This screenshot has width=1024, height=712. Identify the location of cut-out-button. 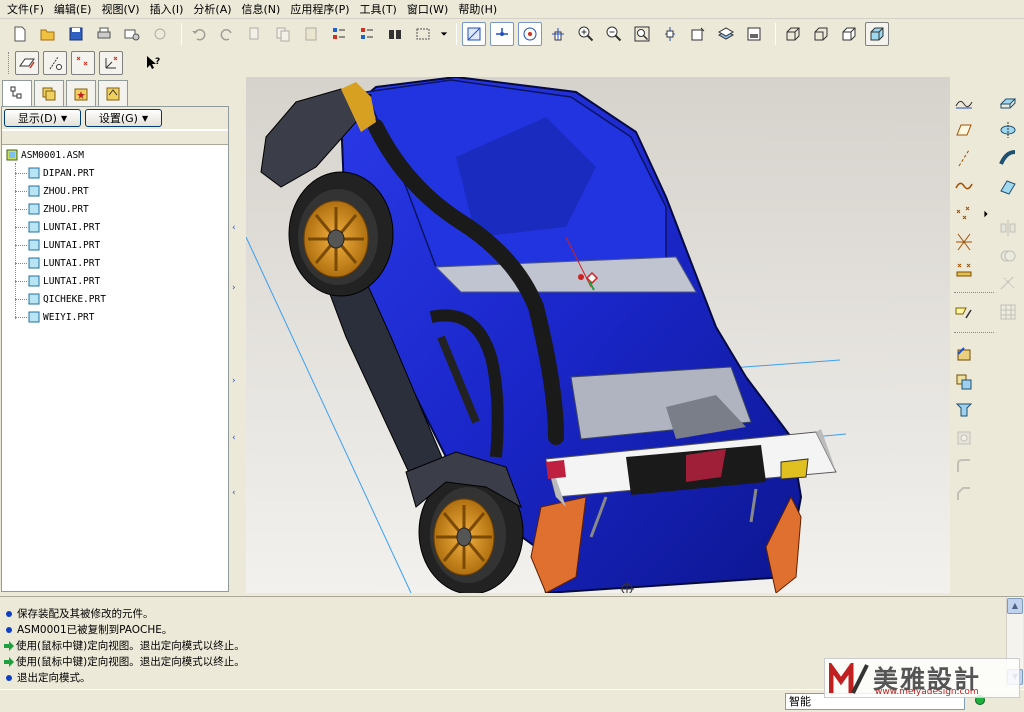
(964, 410).